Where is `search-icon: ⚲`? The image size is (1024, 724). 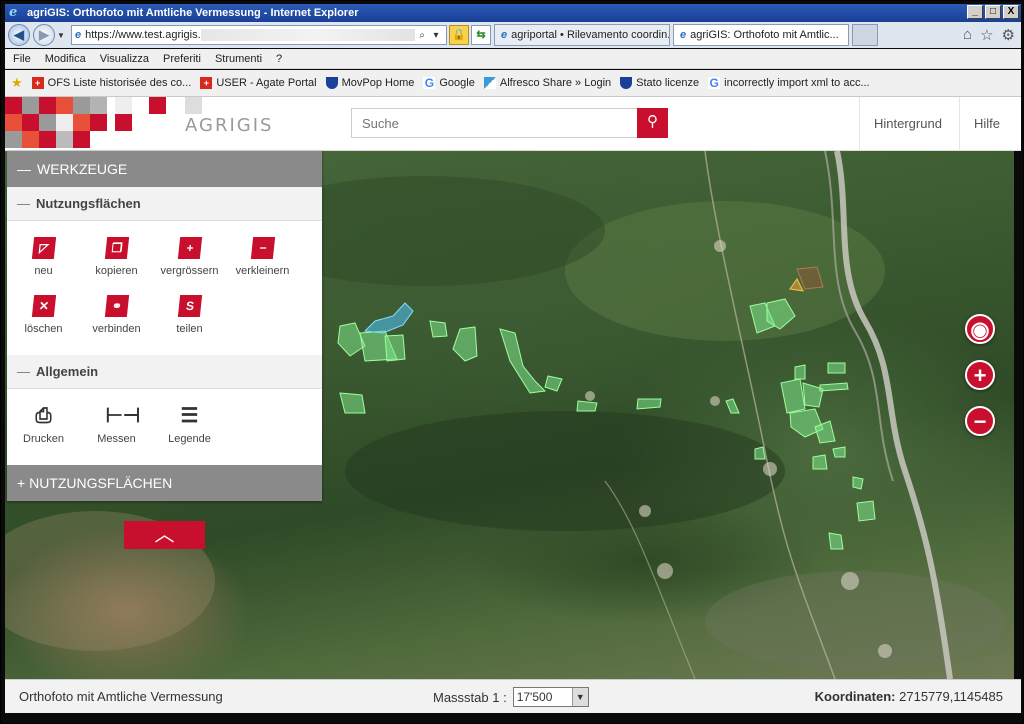 search-icon: ⚲ is located at coordinates (652, 121).